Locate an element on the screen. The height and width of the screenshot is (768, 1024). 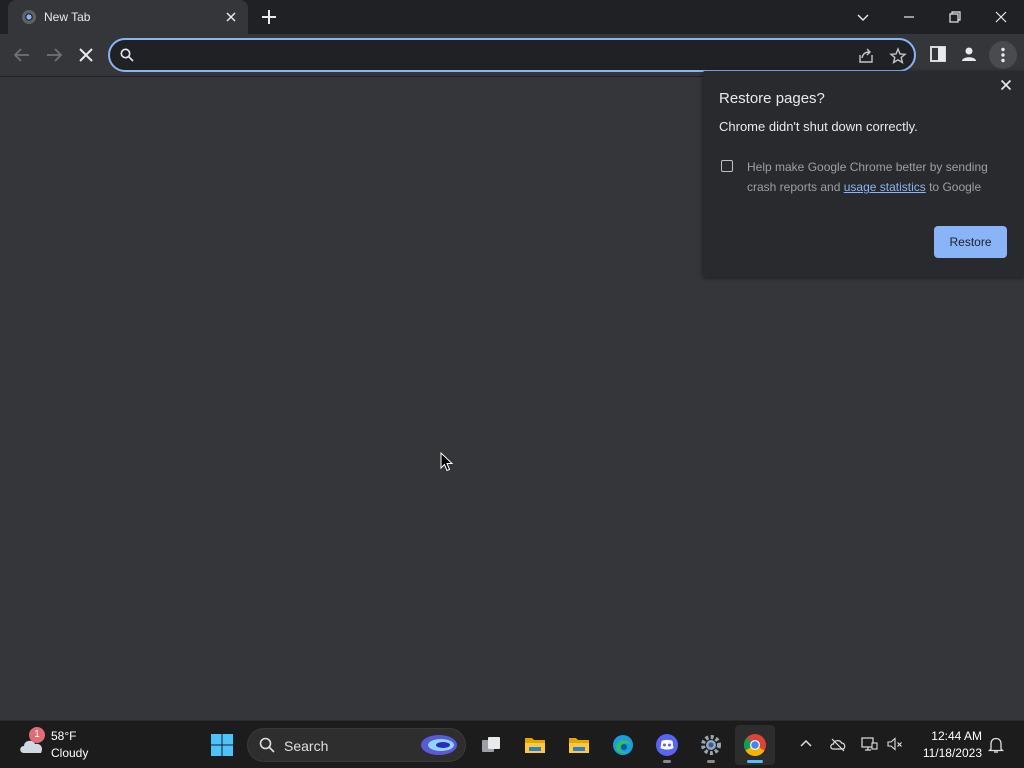
edge-icon is located at coordinates (623, 745).